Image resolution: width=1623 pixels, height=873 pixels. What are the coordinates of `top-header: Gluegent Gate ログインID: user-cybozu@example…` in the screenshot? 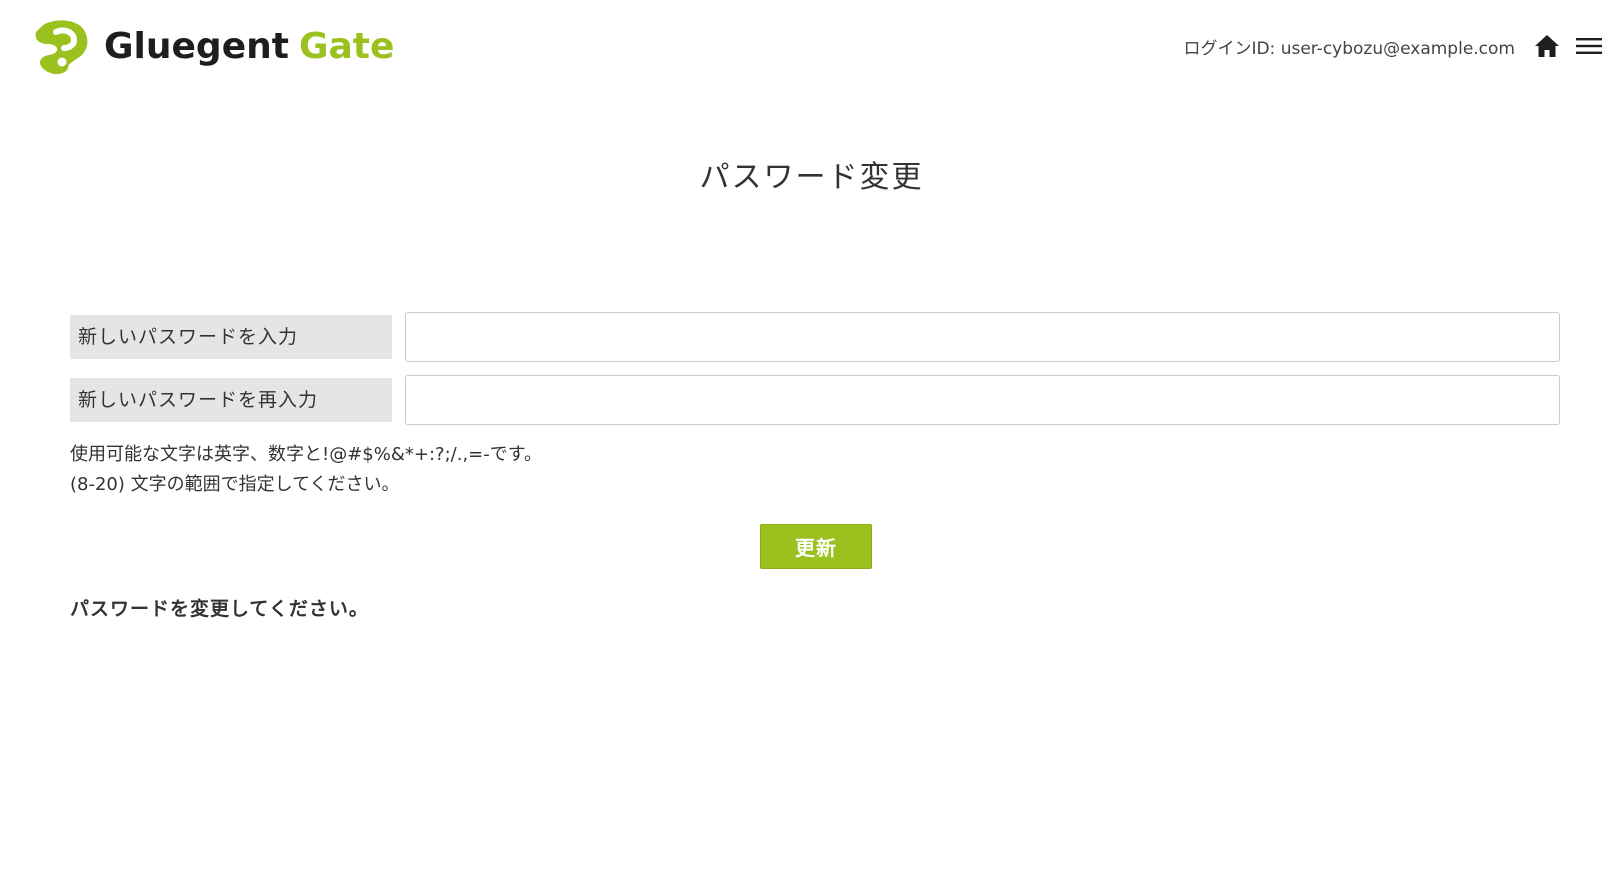 It's located at (811, 47).